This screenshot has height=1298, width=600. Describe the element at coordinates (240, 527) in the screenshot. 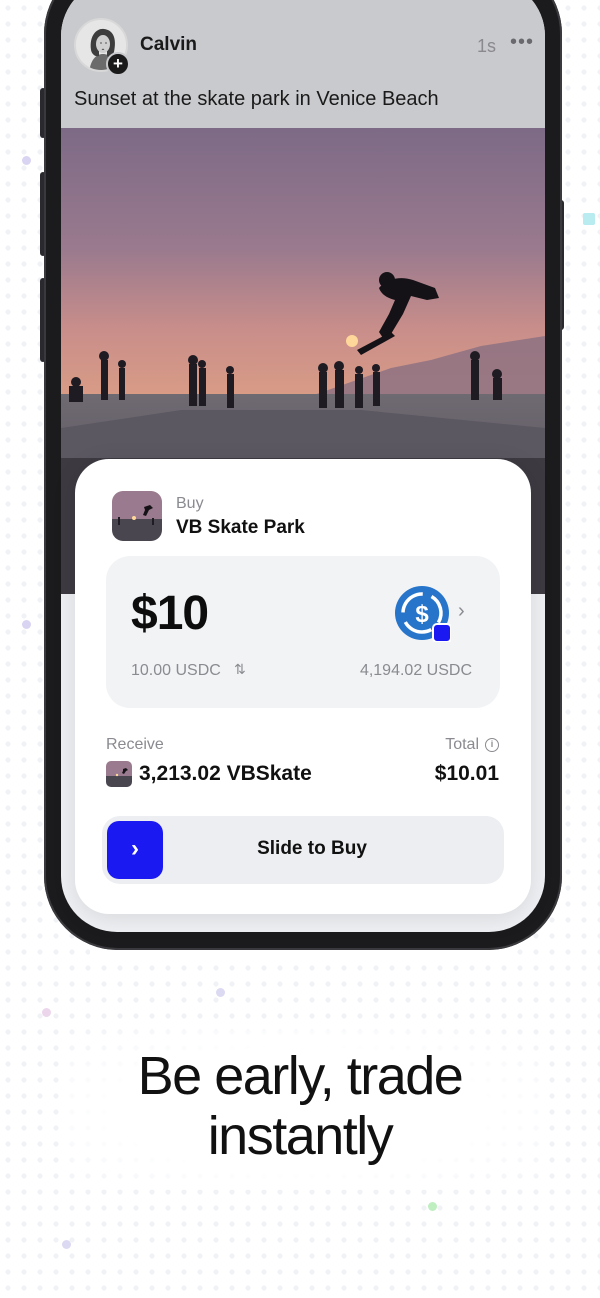

I see `token-name: VB Skate Park` at that location.